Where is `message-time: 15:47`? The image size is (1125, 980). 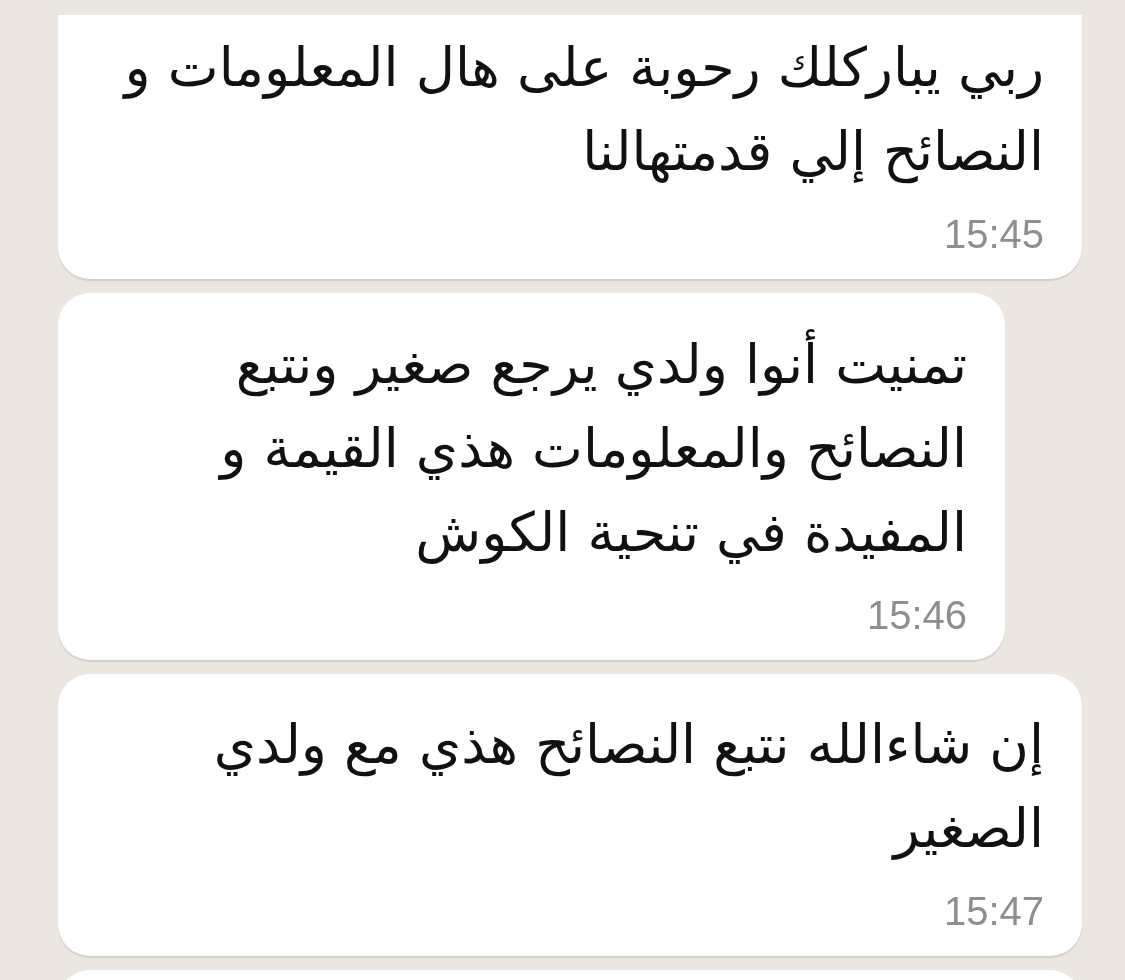
message-time: 15:47 is located at coordinates (993, 911).